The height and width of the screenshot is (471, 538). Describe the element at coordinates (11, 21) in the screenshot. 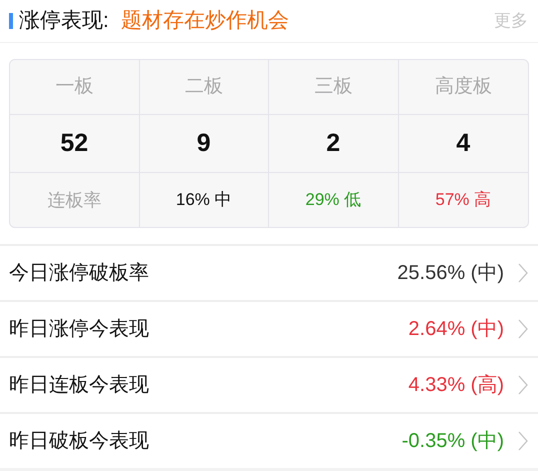

I see `accent-bar` at that location.